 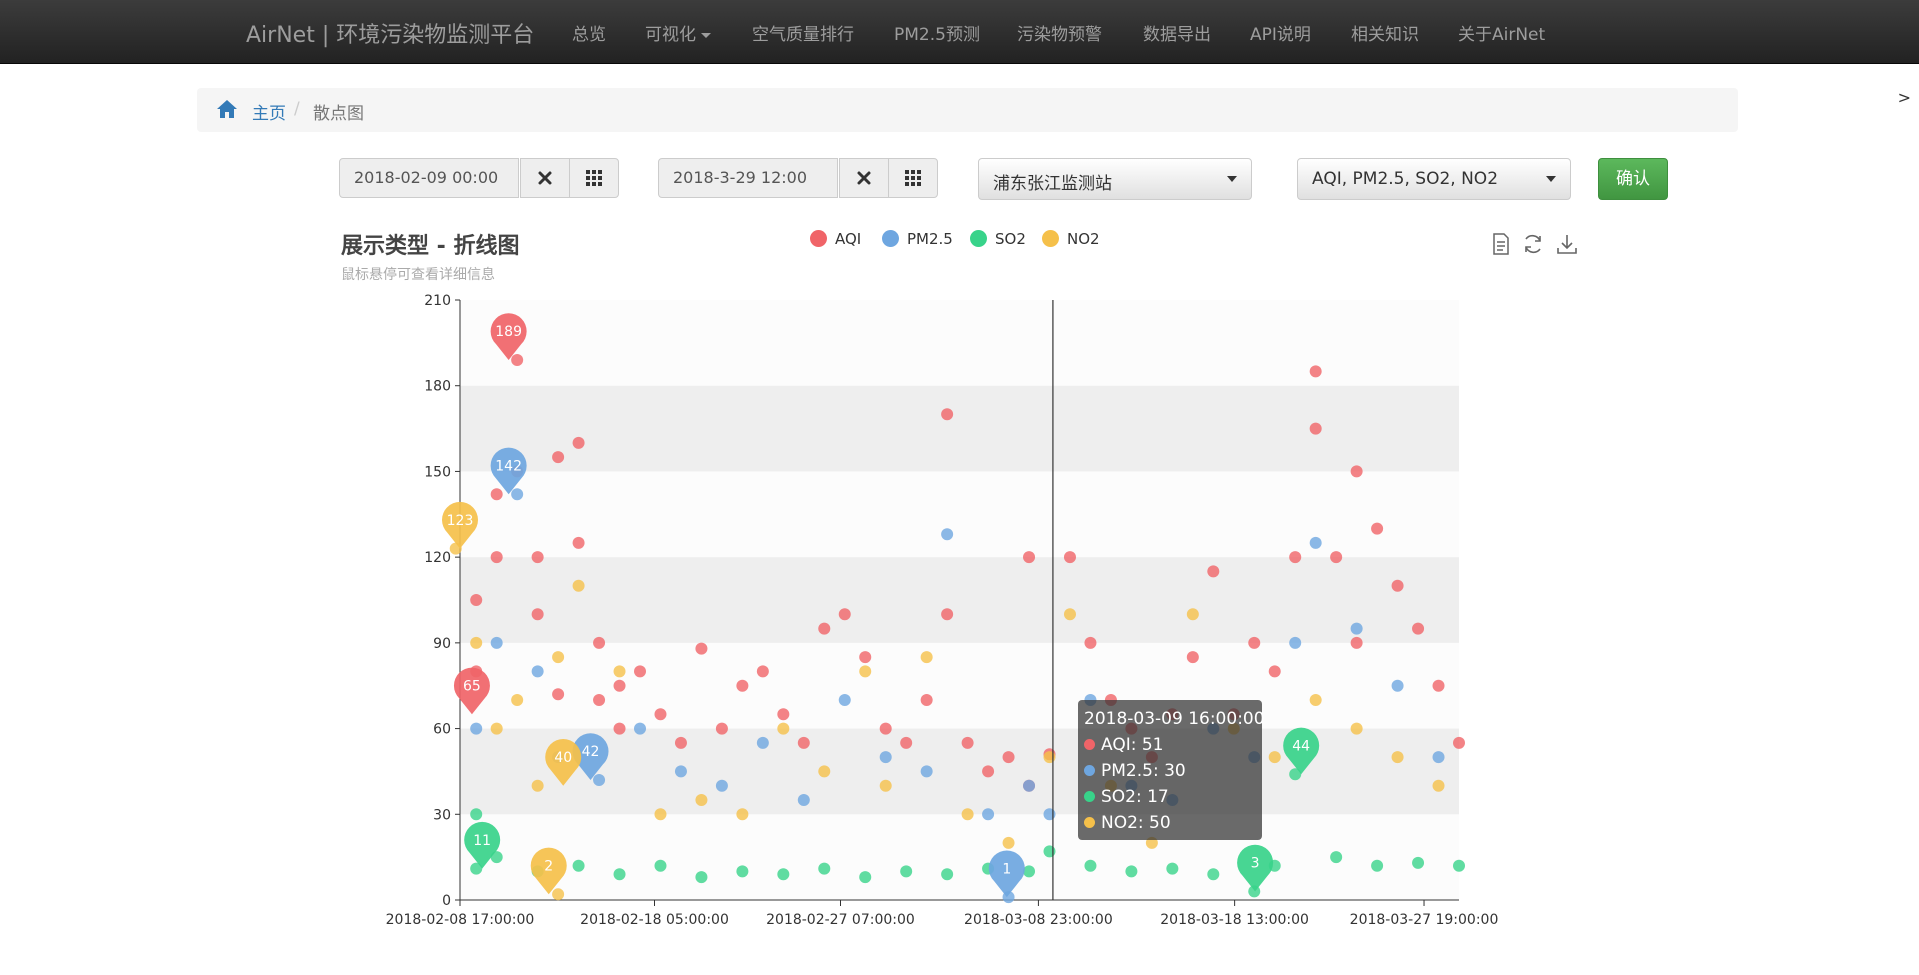 What do you see at coordinates (840, 920) in the screenshot?
I see `x-tick-label: 2018-02-27 07:00:00` at bounding box center [840, 920].